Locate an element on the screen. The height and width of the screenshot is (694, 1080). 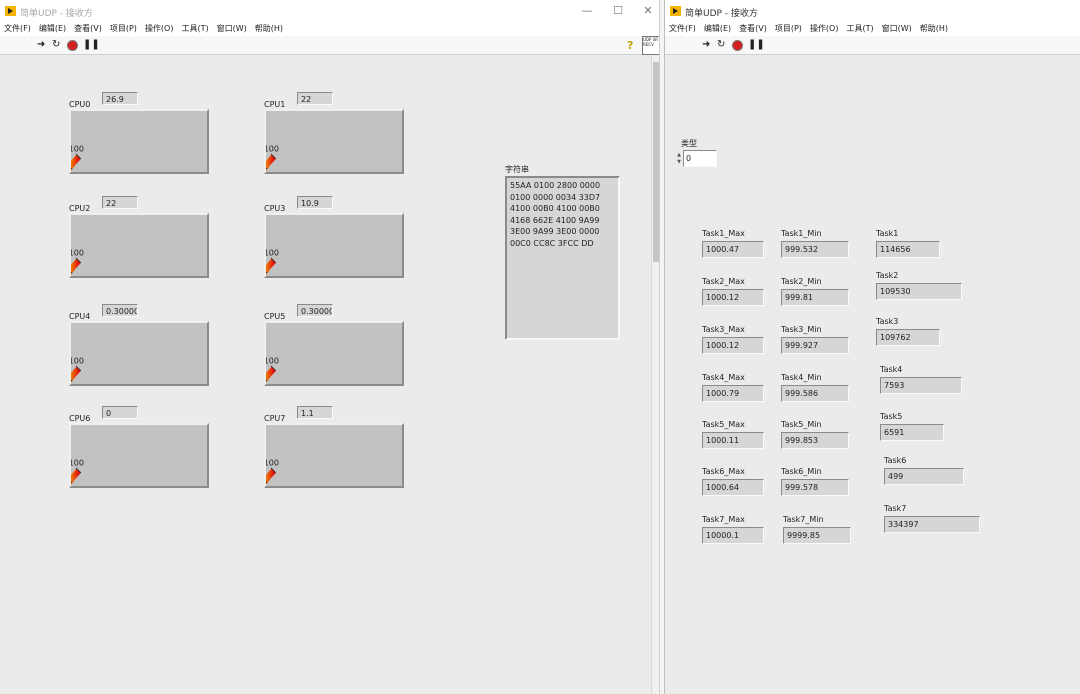
task-count-indicator: 109530 is located at coordinates (919, 291).